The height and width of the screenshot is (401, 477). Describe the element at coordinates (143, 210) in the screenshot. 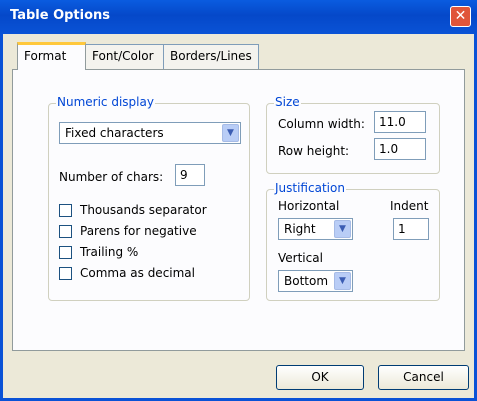

I see `thousands-separator-label: Thousands separator` at that location.